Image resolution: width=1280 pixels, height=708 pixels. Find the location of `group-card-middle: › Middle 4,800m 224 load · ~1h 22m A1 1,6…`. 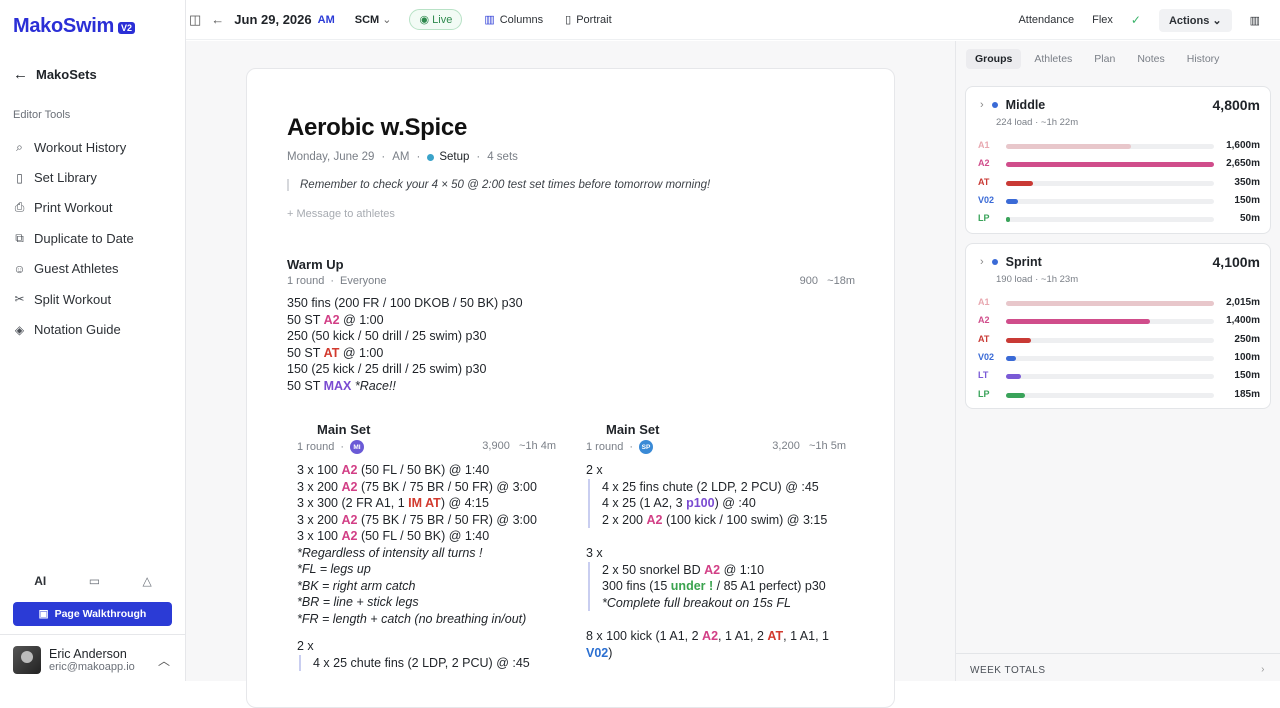

group-card-middle: › Middle 4,800m 224 load · ~1h 22m A1 1,6… is located at coordinates (1118, 160).